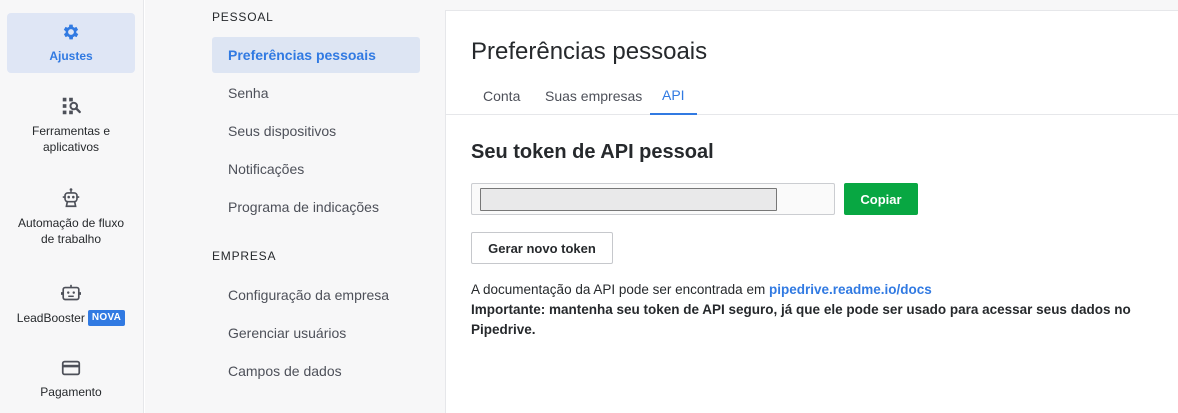  Describe the element at coordinates (106, 318) in the screenshot. I see `new-badge: NOVA` at that location.